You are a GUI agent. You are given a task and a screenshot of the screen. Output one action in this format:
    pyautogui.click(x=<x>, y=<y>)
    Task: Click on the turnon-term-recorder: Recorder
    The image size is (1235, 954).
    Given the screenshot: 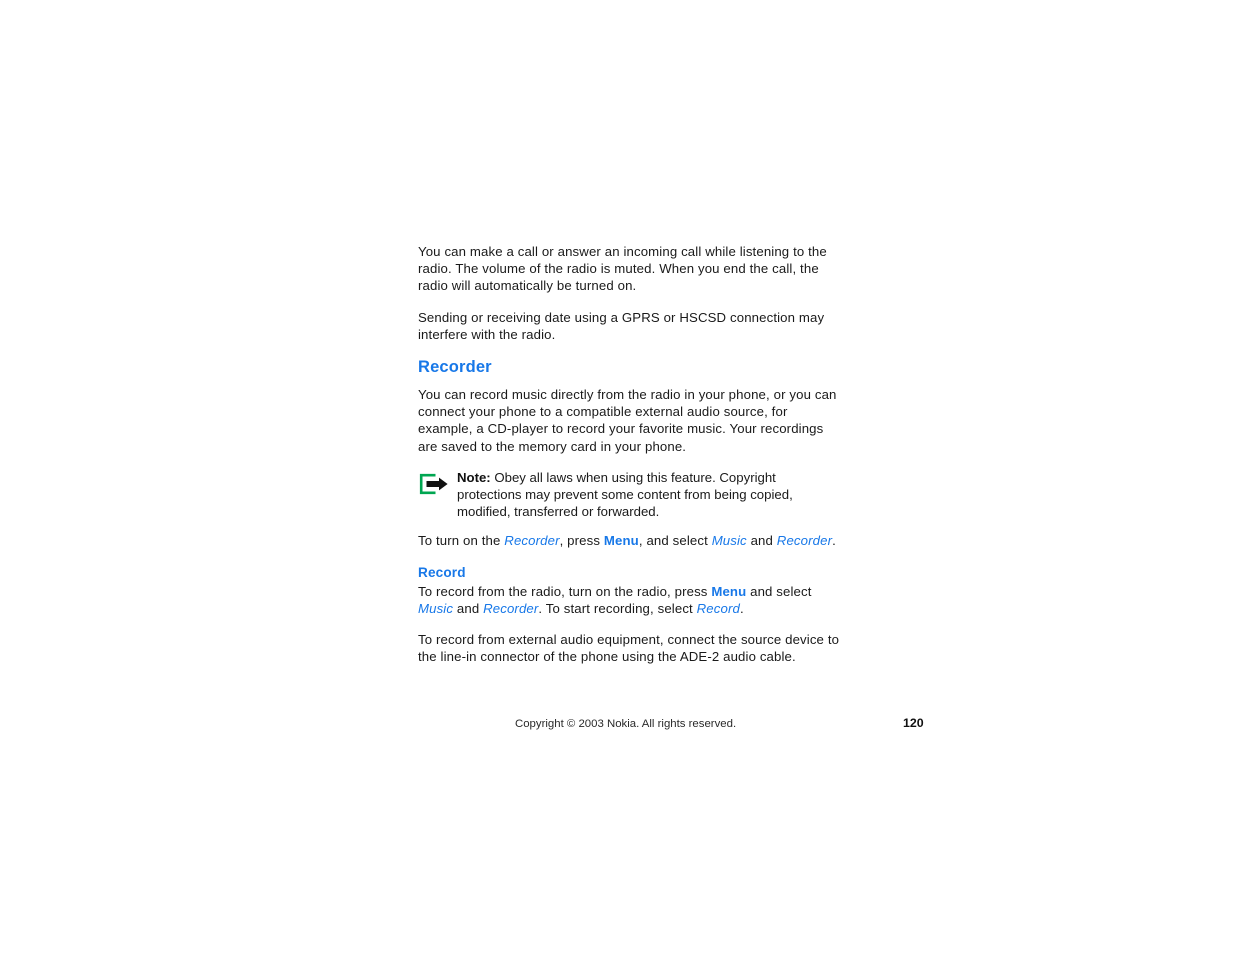 What is the action you would take?
    pyautogui.click(x=532, y=541)
    